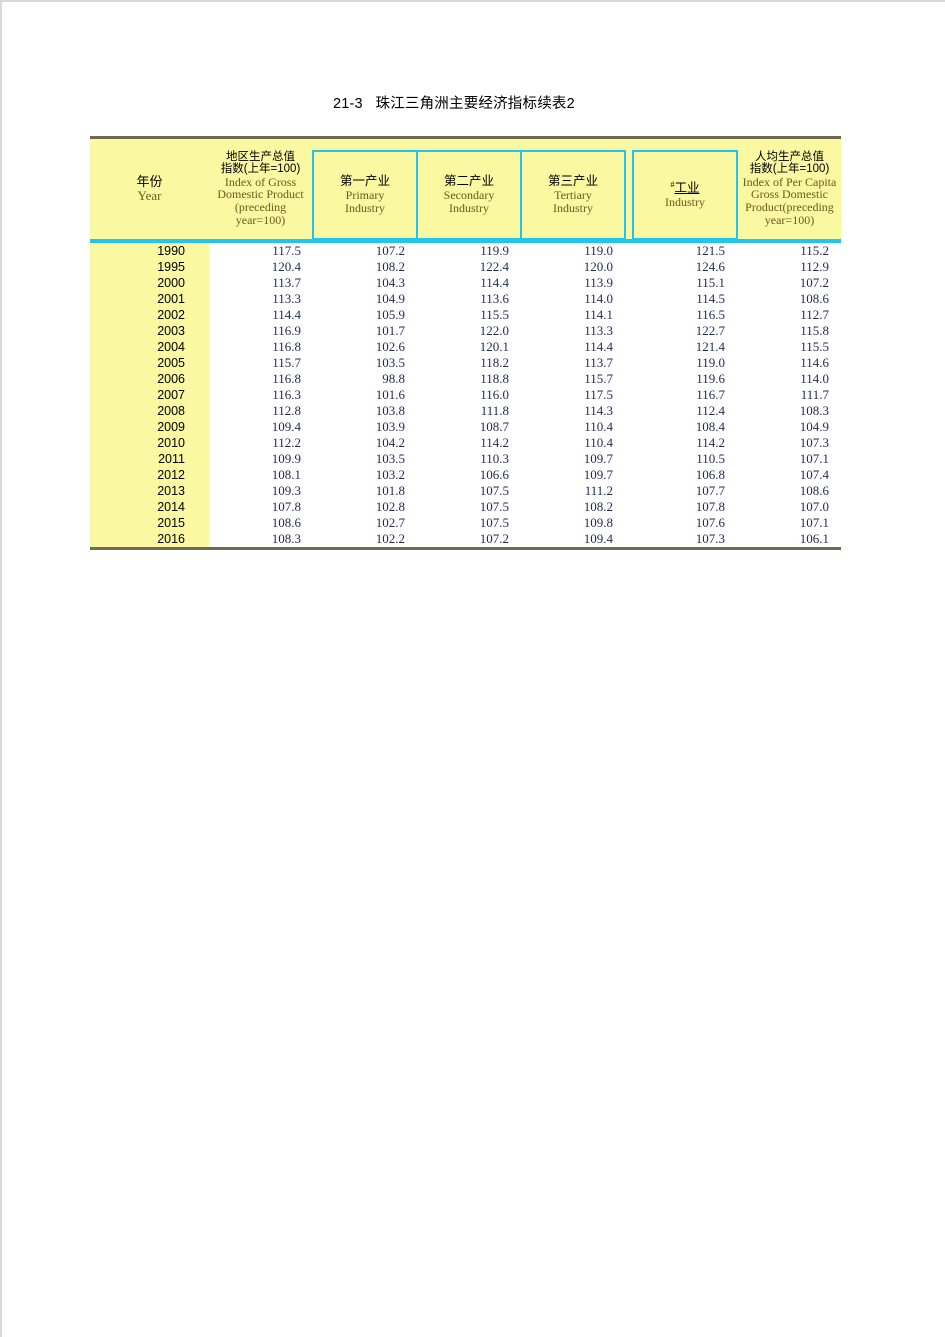  What do you see at coordinates (365, 443) in the screenshot?
I see `cell-value: 104.2` at bounding box center [365, 443].